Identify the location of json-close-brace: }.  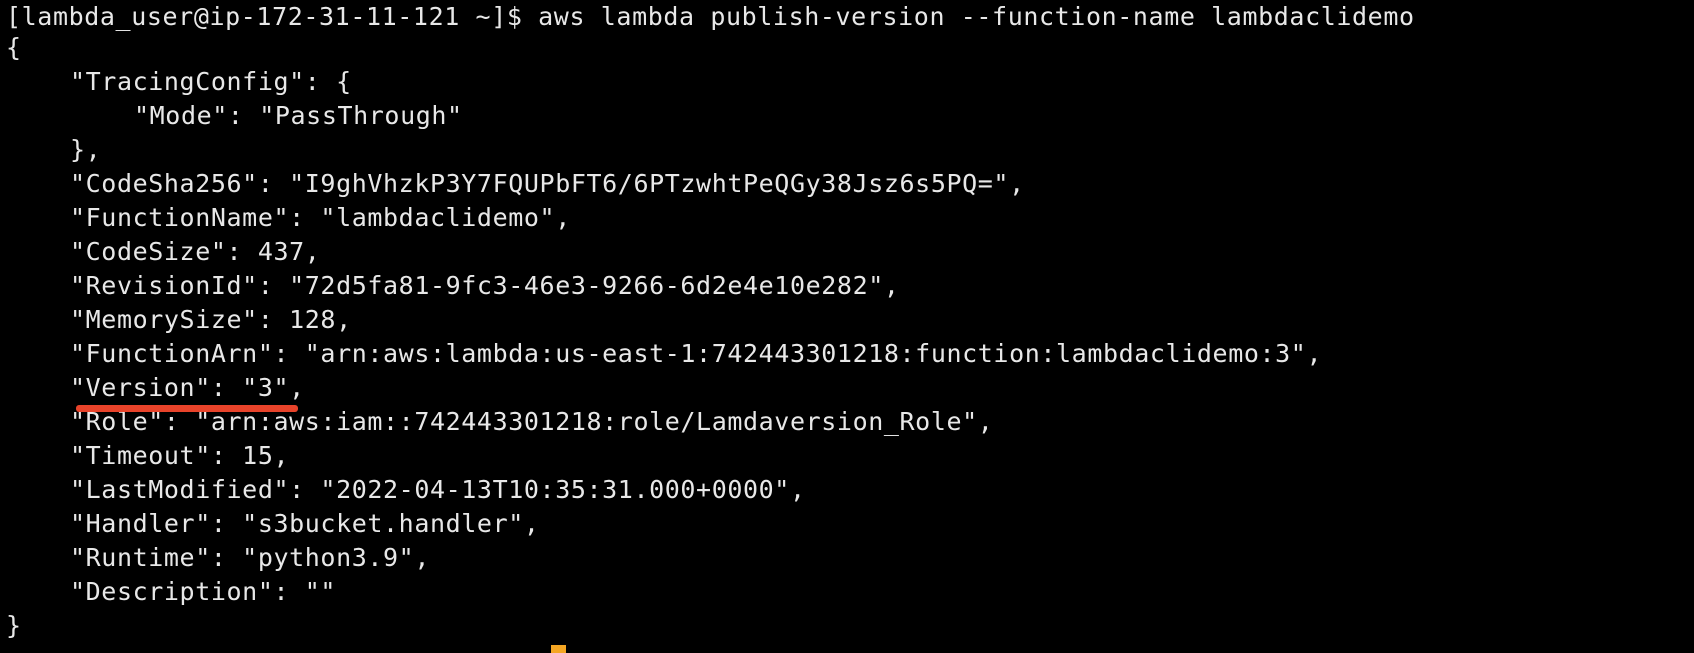
(14, 625).